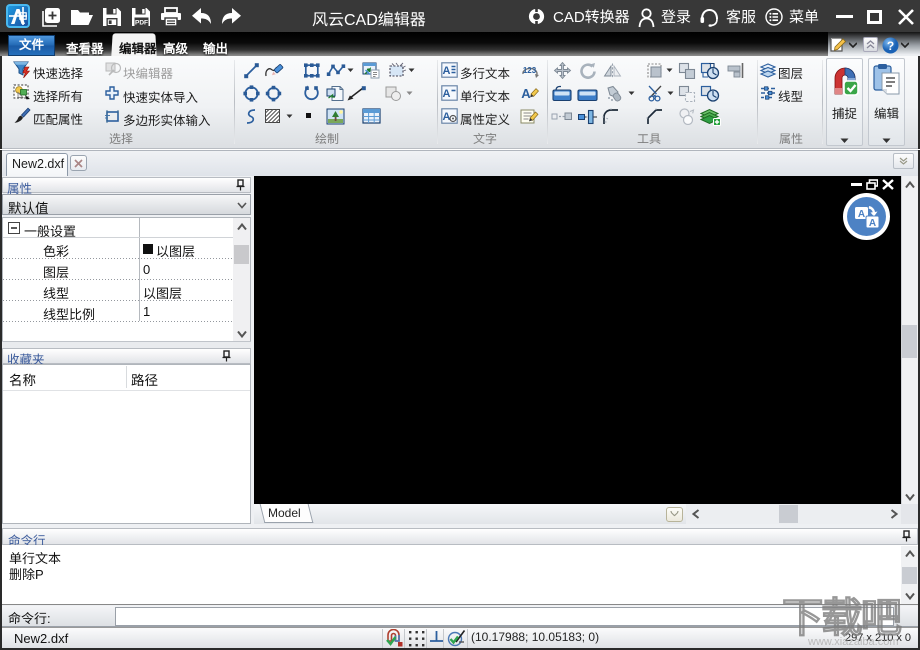 Image resolution: width=920 pixels, height=650 pixels. What do you see at coordinates (141, 23) in the screenshot?
I see `svg-text: PDF` at bounding box center [141, 23].